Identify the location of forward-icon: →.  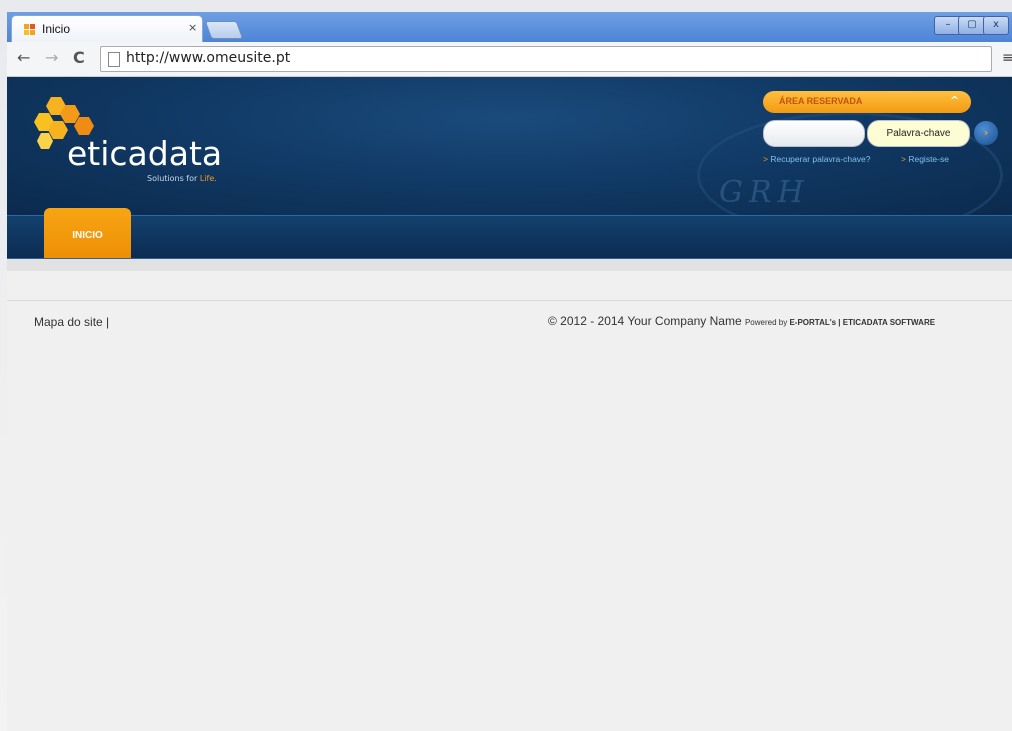
(51, 57).